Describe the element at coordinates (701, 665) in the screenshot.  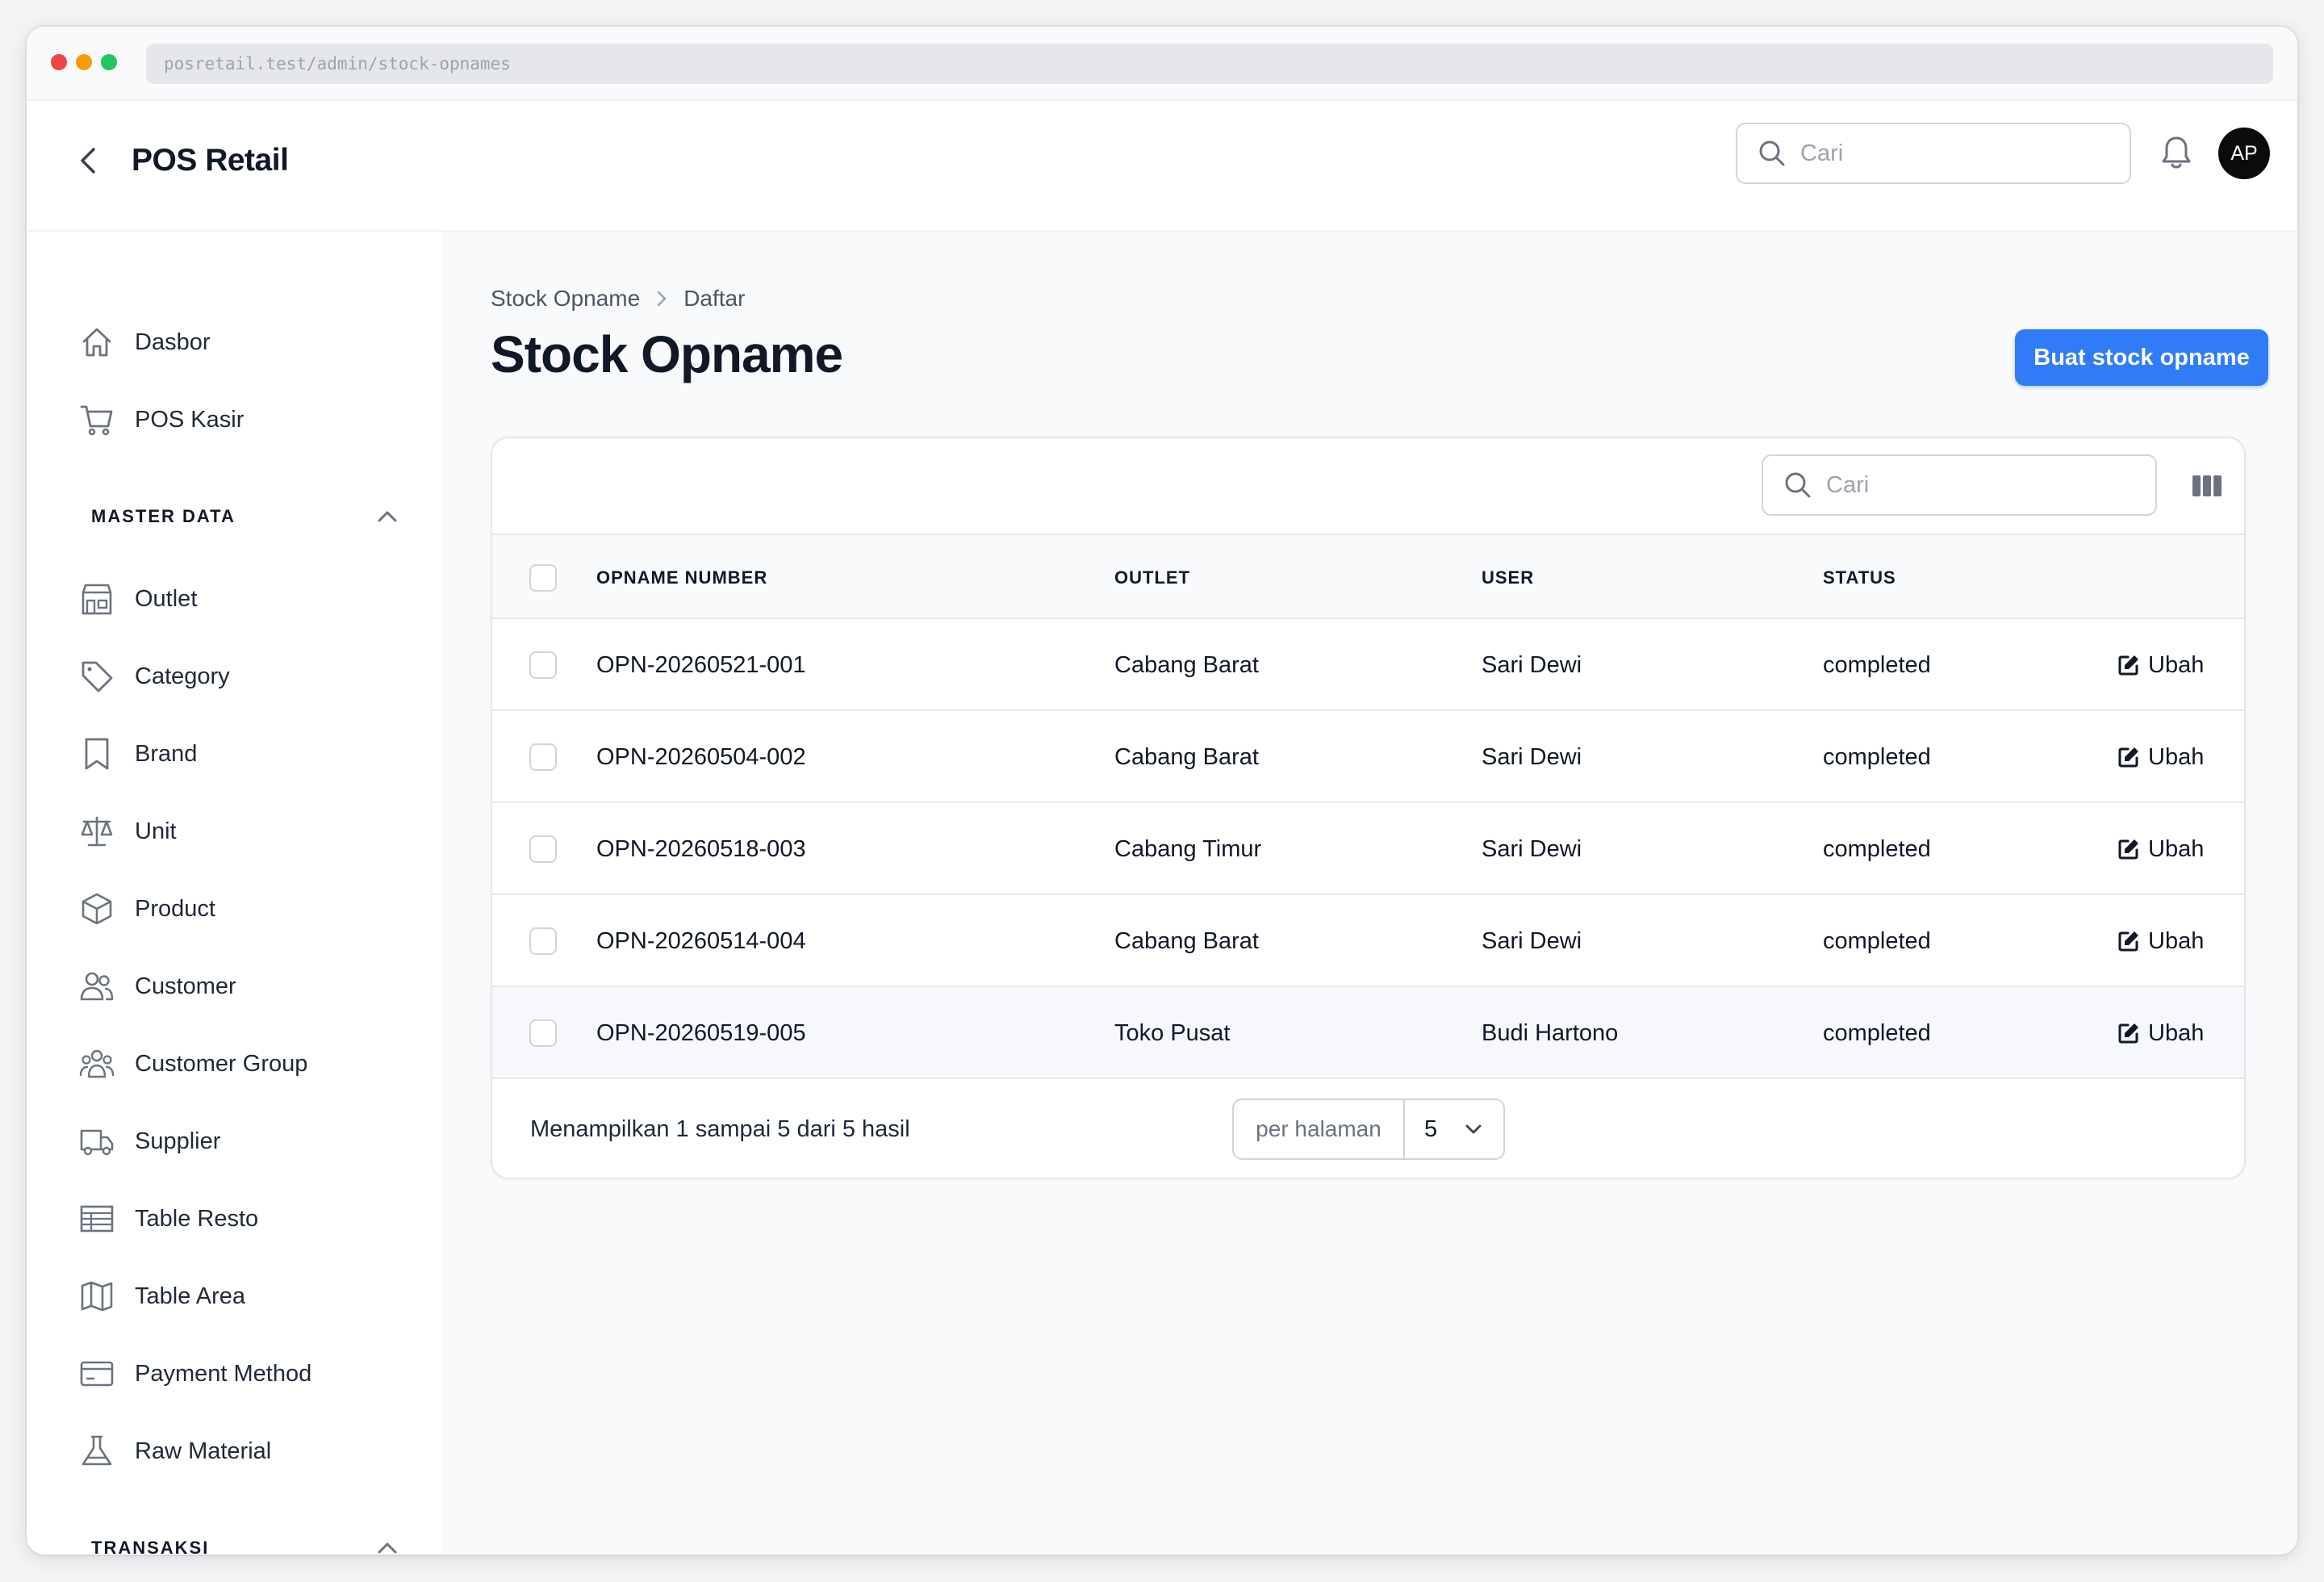
I see `cell-opname-number: OPN-20260521-001` at that location.